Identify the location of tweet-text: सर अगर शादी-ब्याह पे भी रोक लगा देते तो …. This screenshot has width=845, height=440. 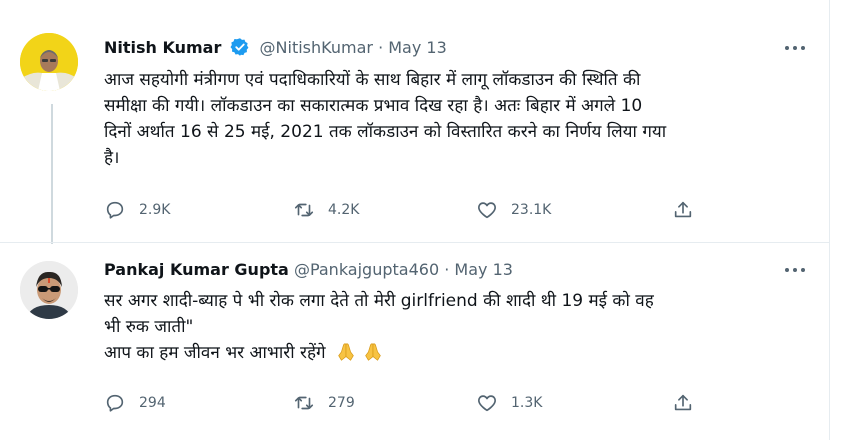
(459, 327).